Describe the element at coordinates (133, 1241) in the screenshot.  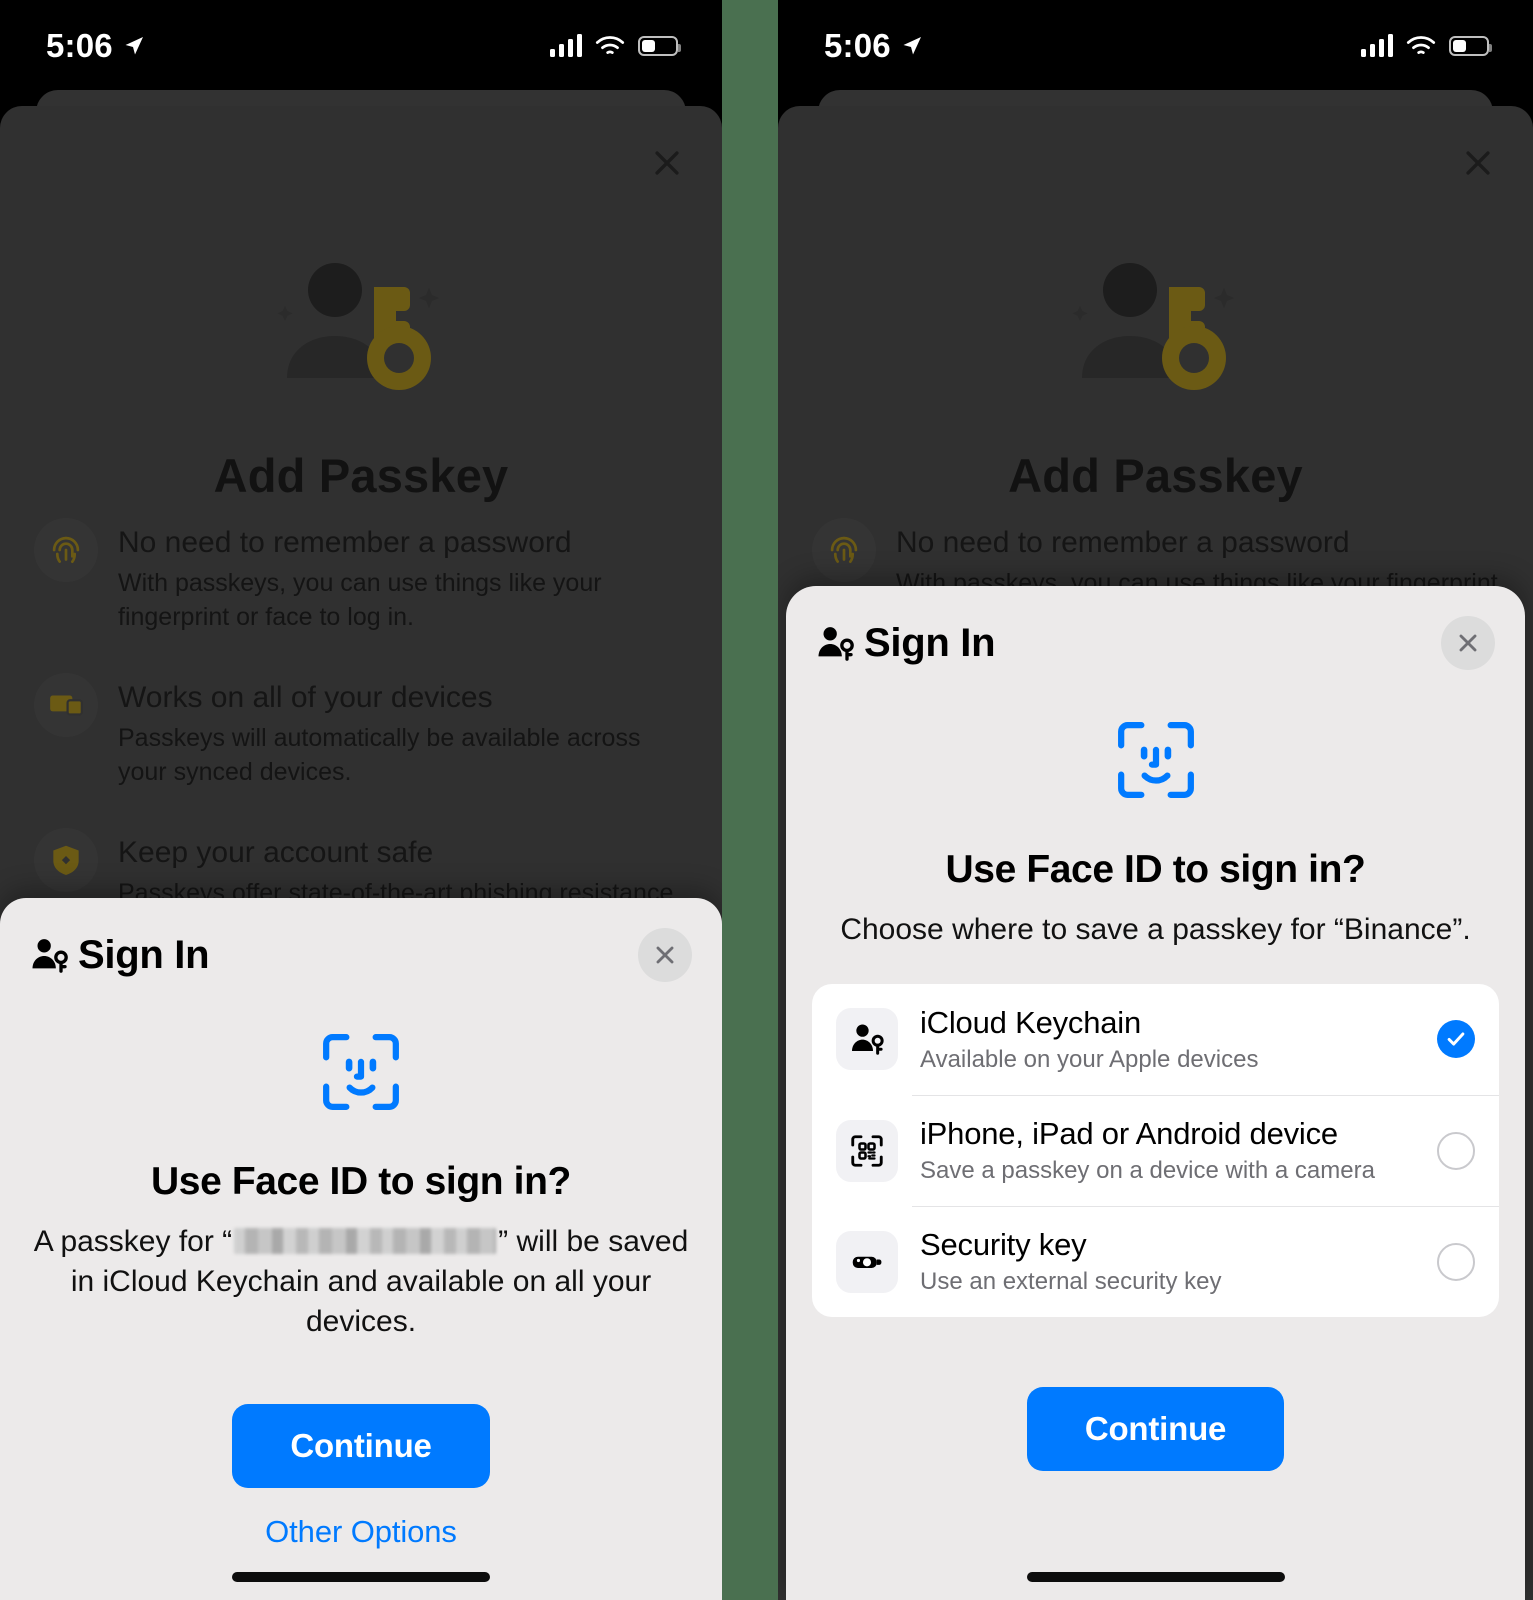
I see `description-prefix: A passkey for “` at that location.